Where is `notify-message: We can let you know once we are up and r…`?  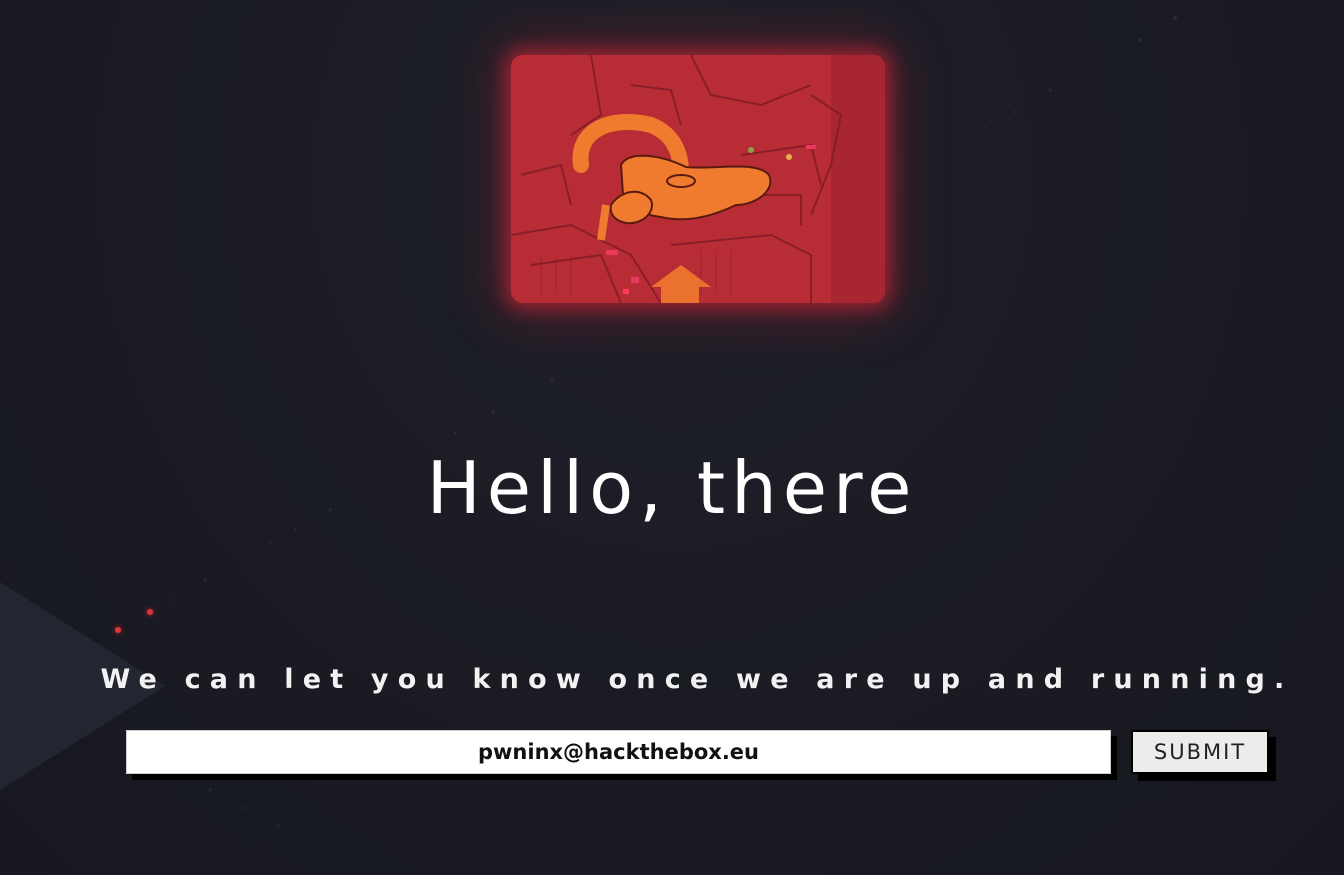
notify-message: We can let you know once we are up and r… is located at coordinates (697, 679).